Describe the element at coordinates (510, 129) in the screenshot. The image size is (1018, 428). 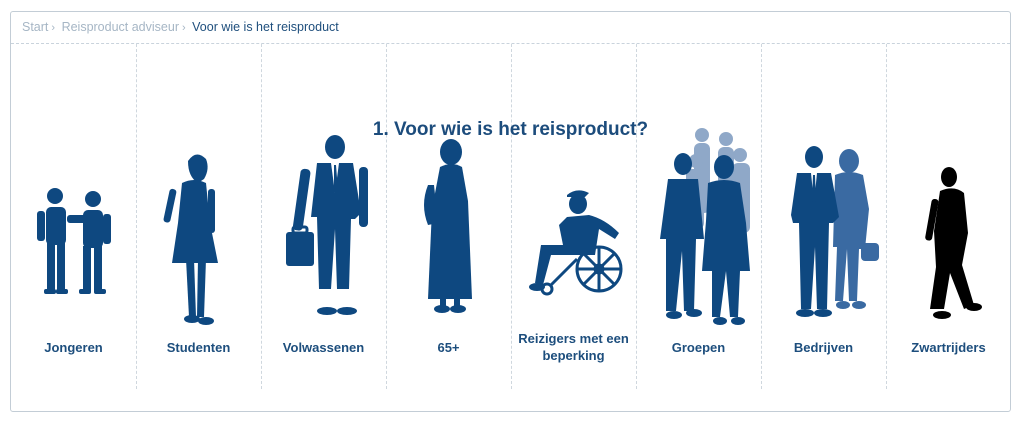
I see `page-title: 1. Voor wie is het reisproduct?` at that location.